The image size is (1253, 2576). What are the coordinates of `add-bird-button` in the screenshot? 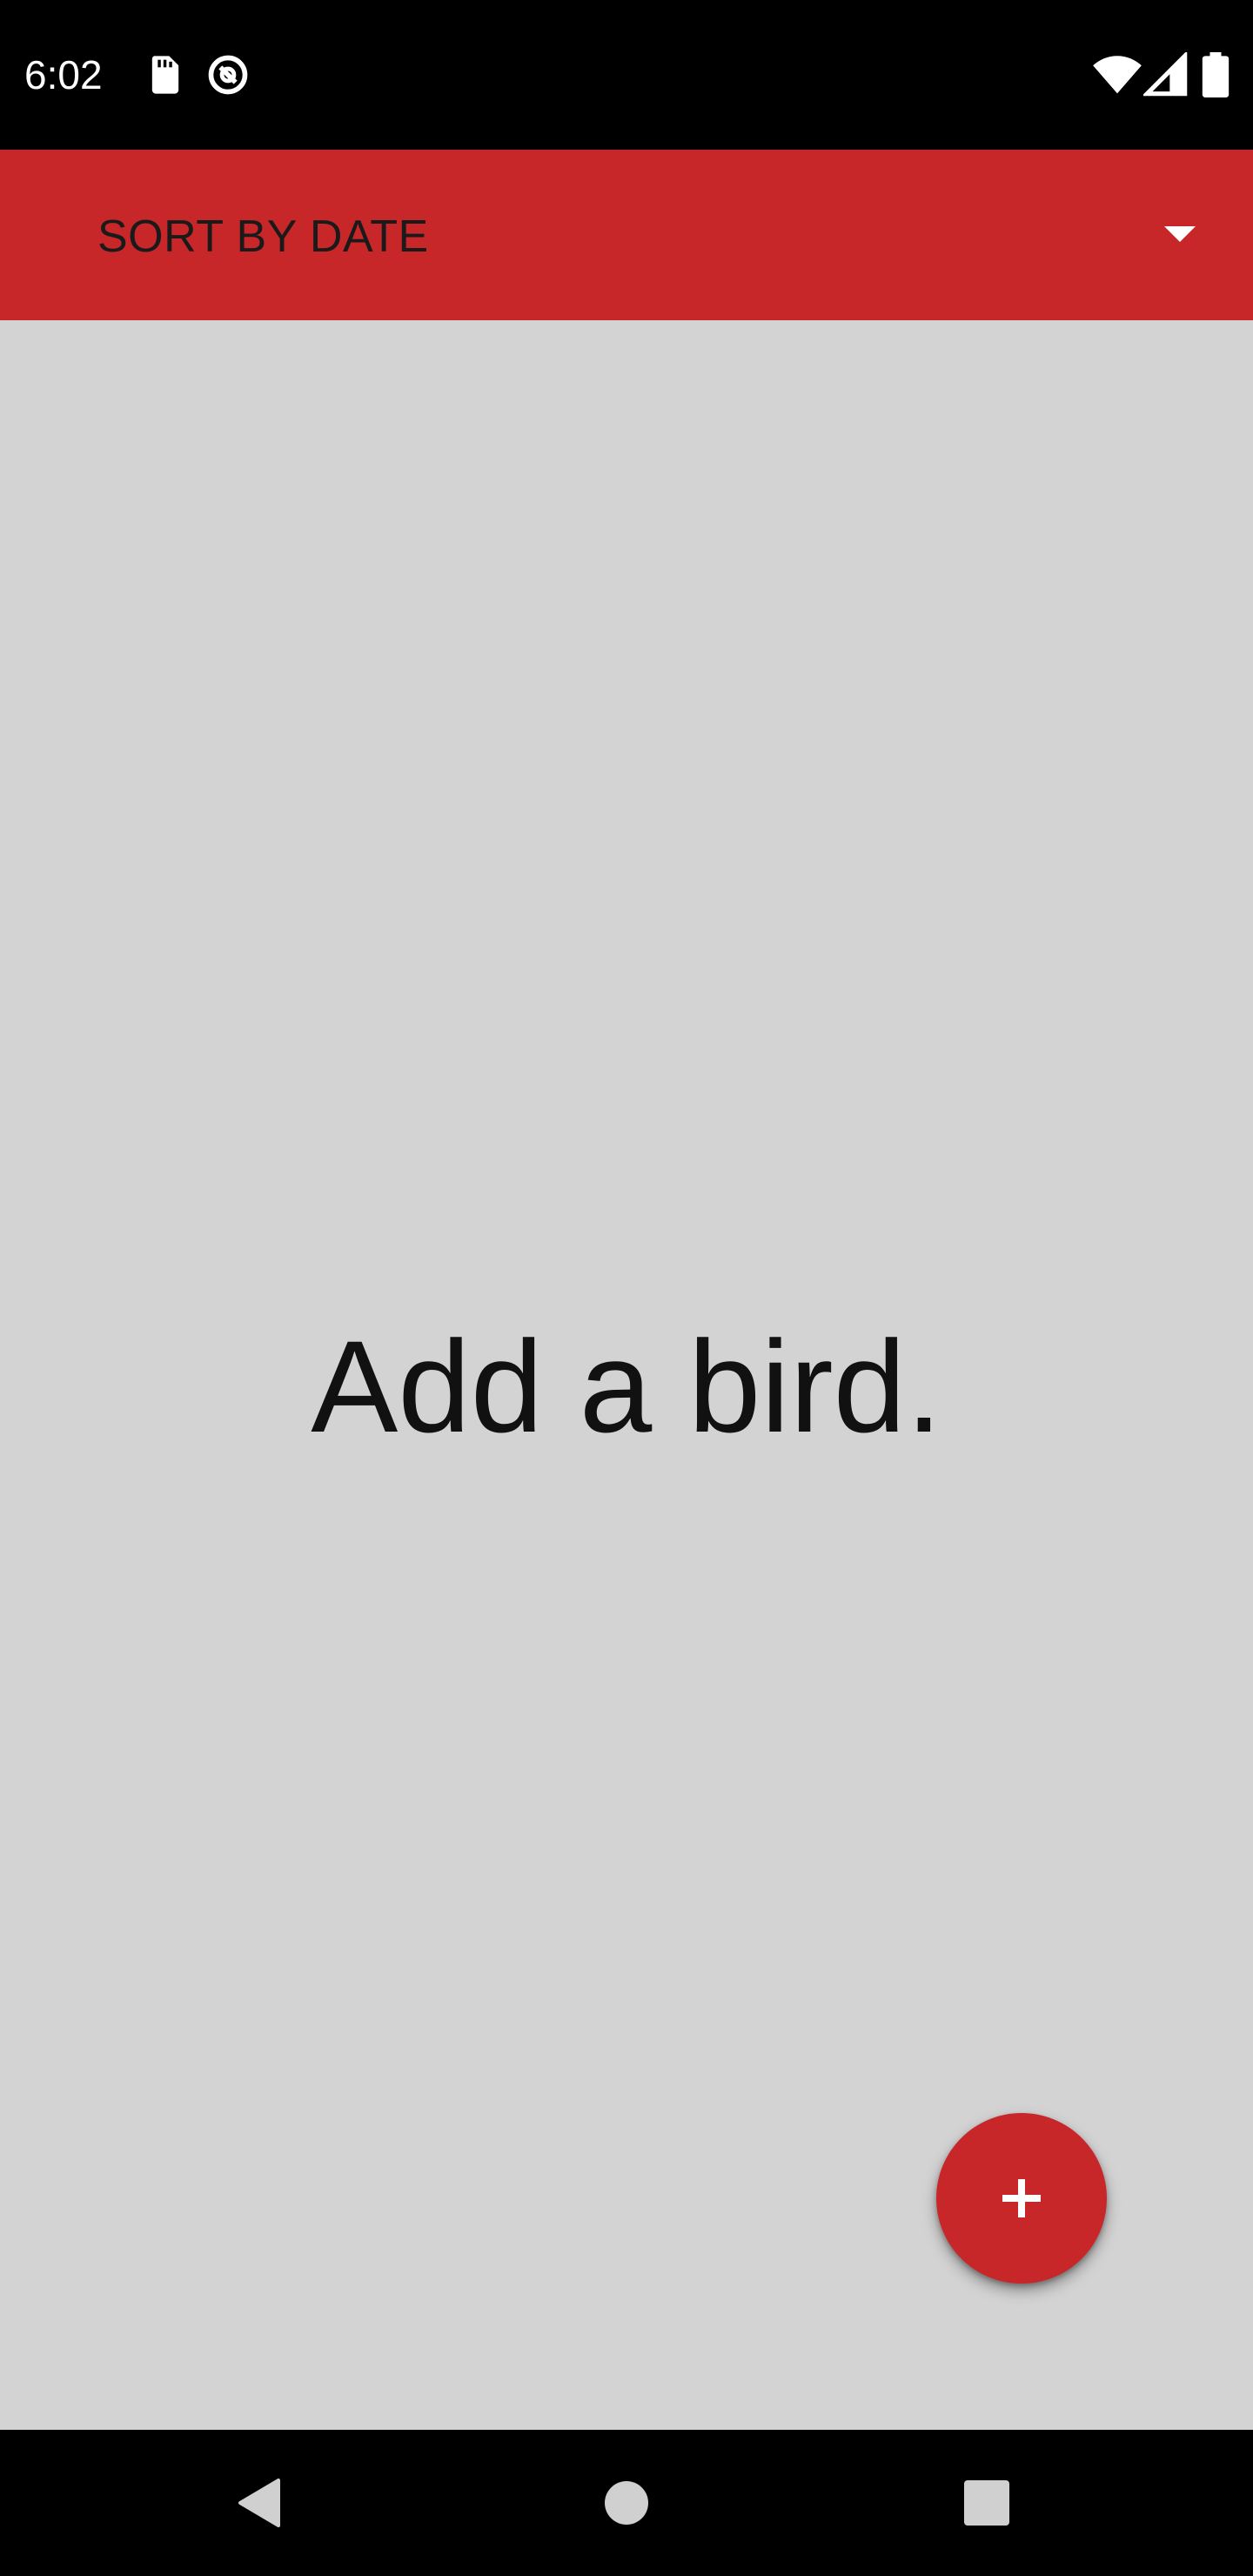 It's located at (1021, 2198).